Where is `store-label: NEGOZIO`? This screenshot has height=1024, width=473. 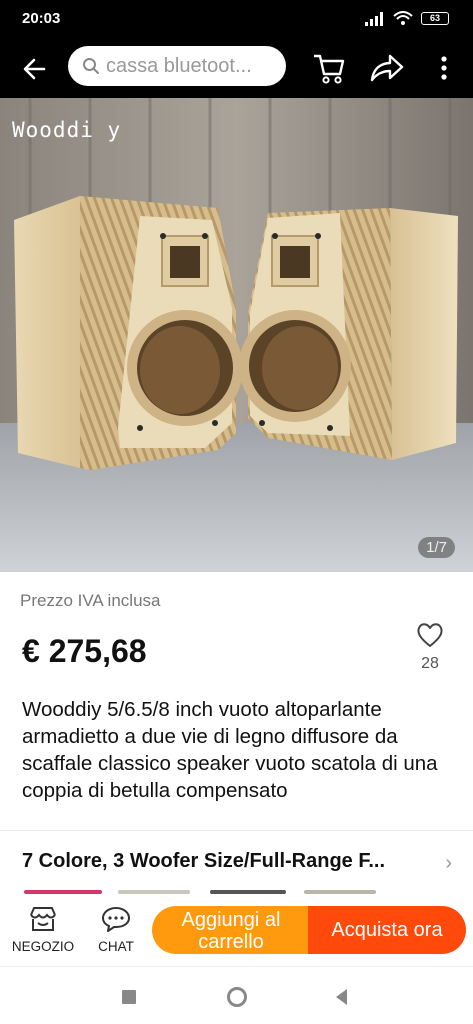
store-label: NEGOZIO is located at coordinates (43, 946).